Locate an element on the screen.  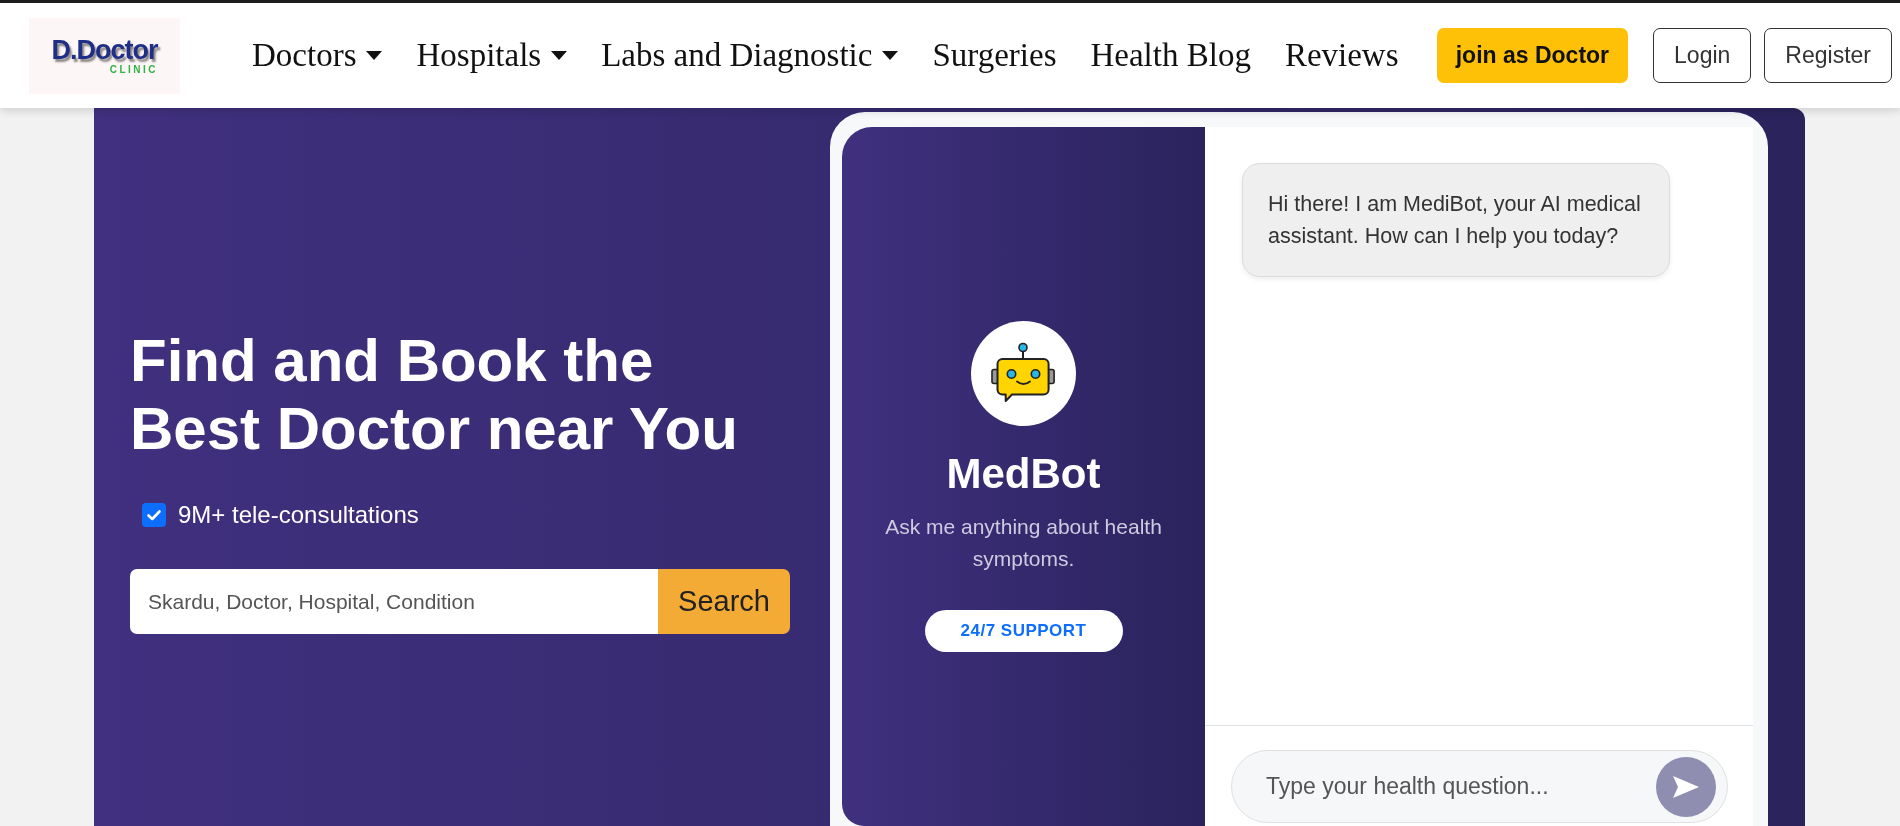
nav-link: Health Blog is located at coordinates (1170, 55).